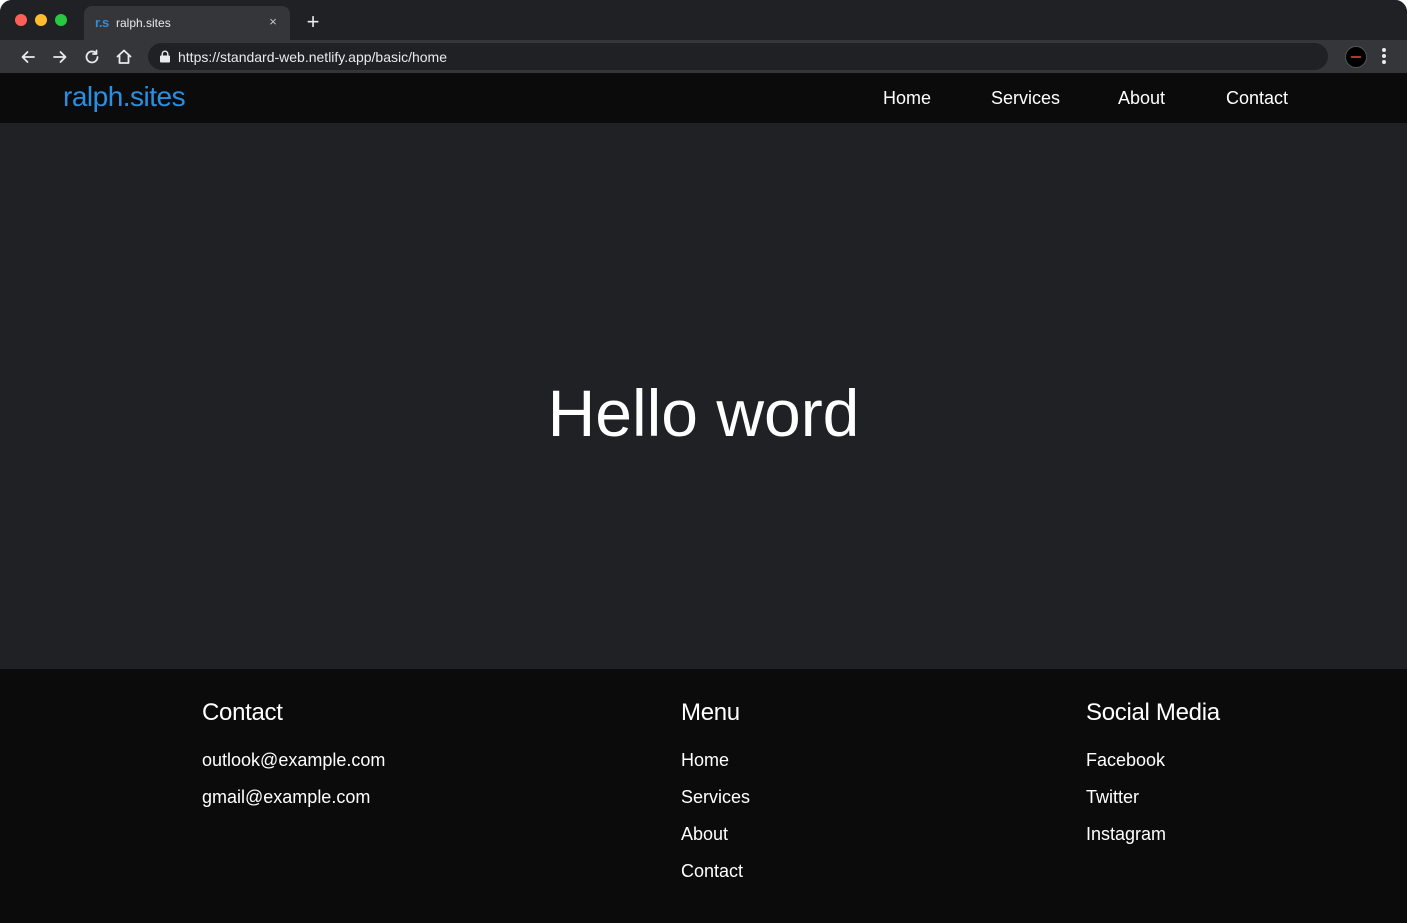 This screenshot has height=923, width=1407. Describe the element at coordinates (102, 22) in the screenshot. I see `favicon-icon: r.s` at that location.